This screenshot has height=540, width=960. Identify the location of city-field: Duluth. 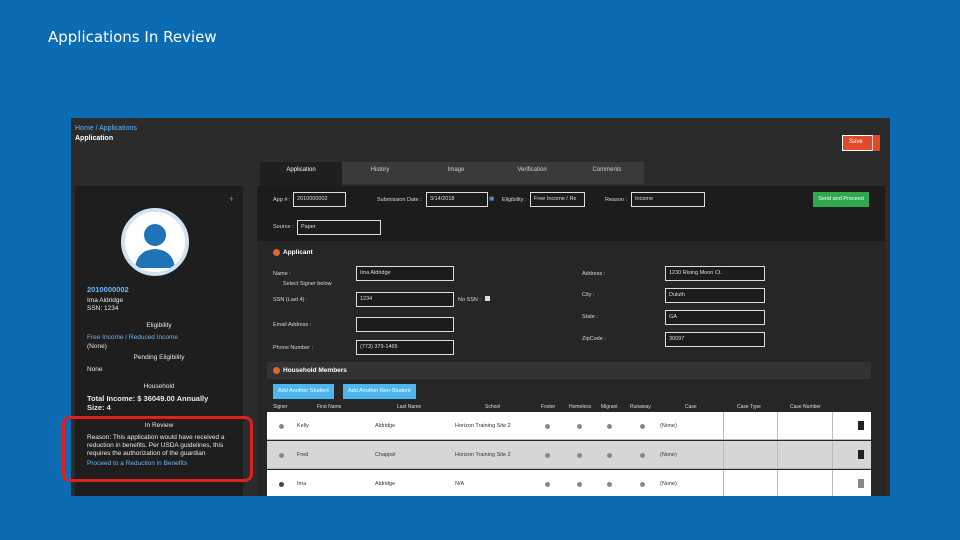
(715, 295).